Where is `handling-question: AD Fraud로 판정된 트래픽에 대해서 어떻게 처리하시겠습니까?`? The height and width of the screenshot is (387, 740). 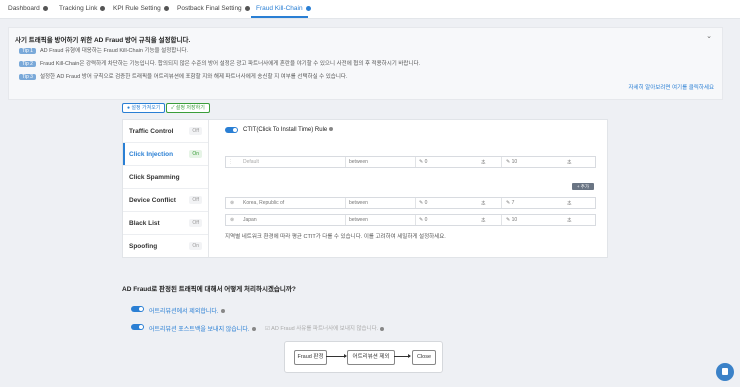
handling-question: AD Fraud로 판정된 트래픽에 대해서 어떻게 처리하시겠습니까? is located at coordinates (209, 289).